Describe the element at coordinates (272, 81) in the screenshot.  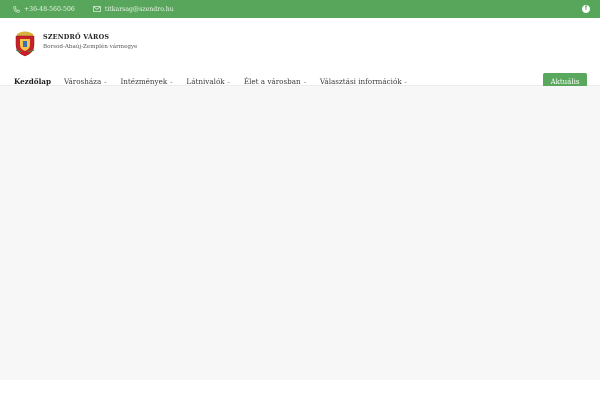
I see `nav-label: Élet a városban` at that location.